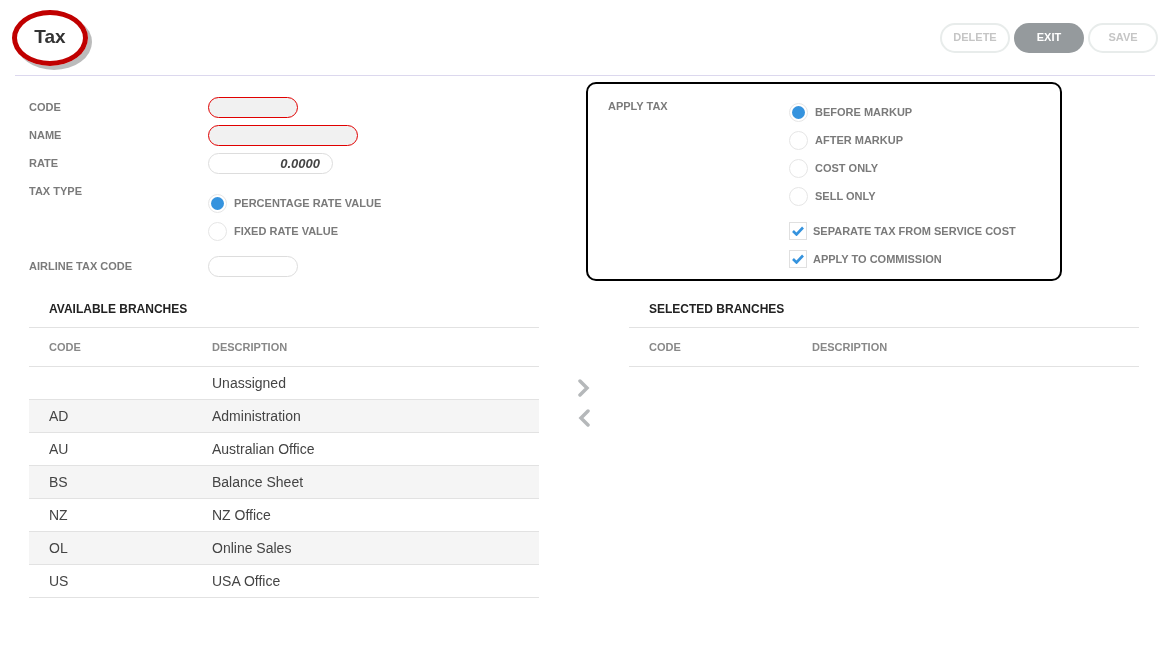  What do you see at coordinates (914, 231) in the screenshot?
I see `checkbox-label: SEPARATE TAX FROM SERVICE COST` at bounding box center [914, 231].